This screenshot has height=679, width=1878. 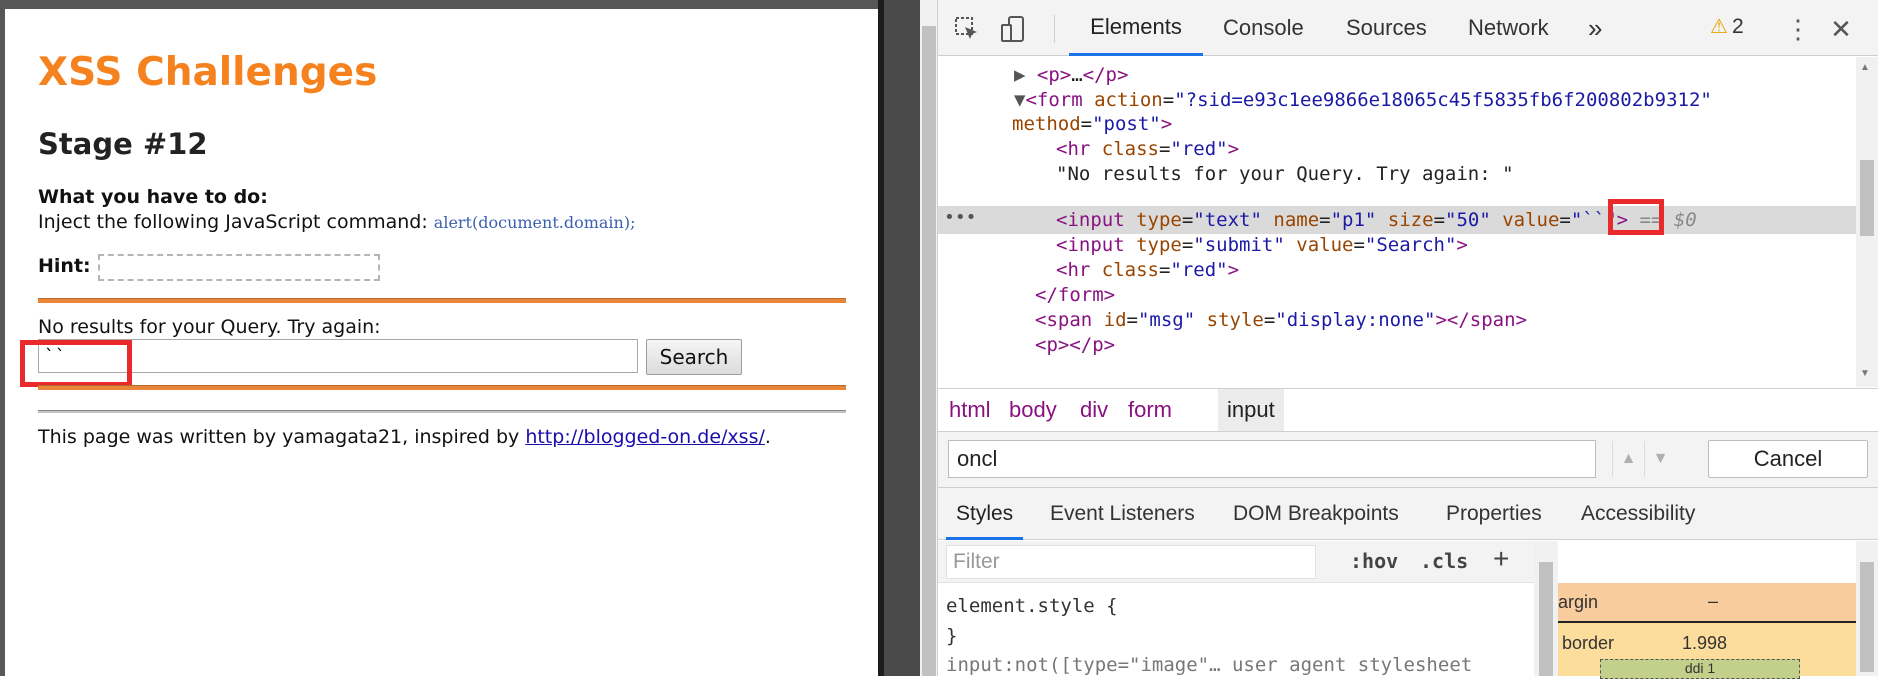 What do you see at coordinates (929, 351) in the screenshot?
I see `page-scrollbar-thumb` at bounding box center [929, 351].